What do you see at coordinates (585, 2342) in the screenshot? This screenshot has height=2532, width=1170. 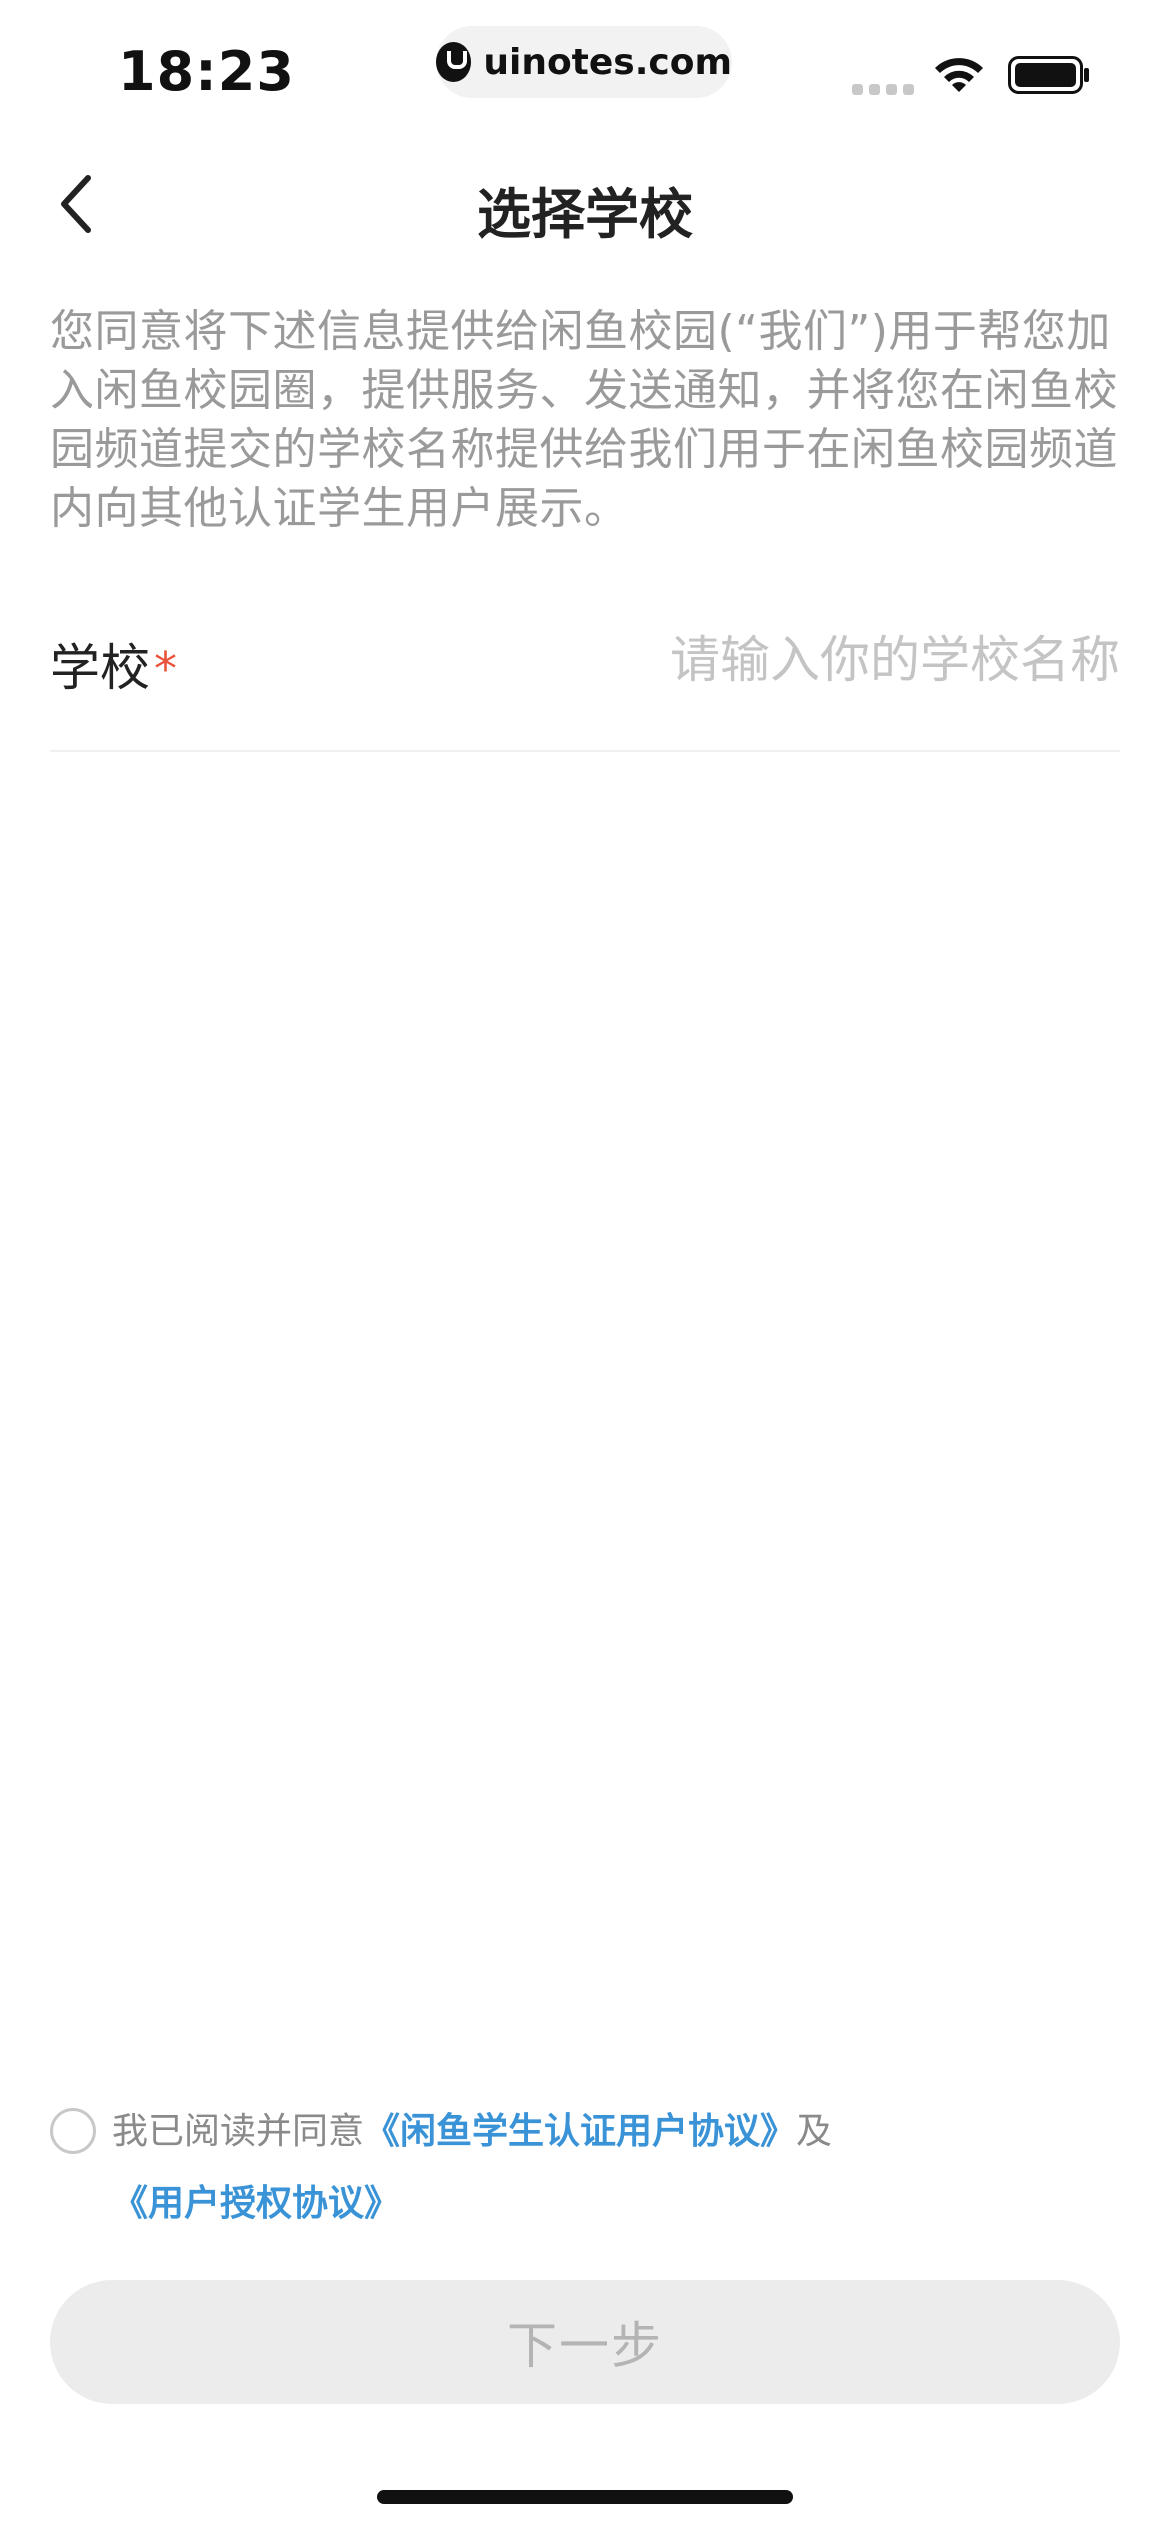 I see `next-step-button: 下一步` at bounding box center [585, 2342].